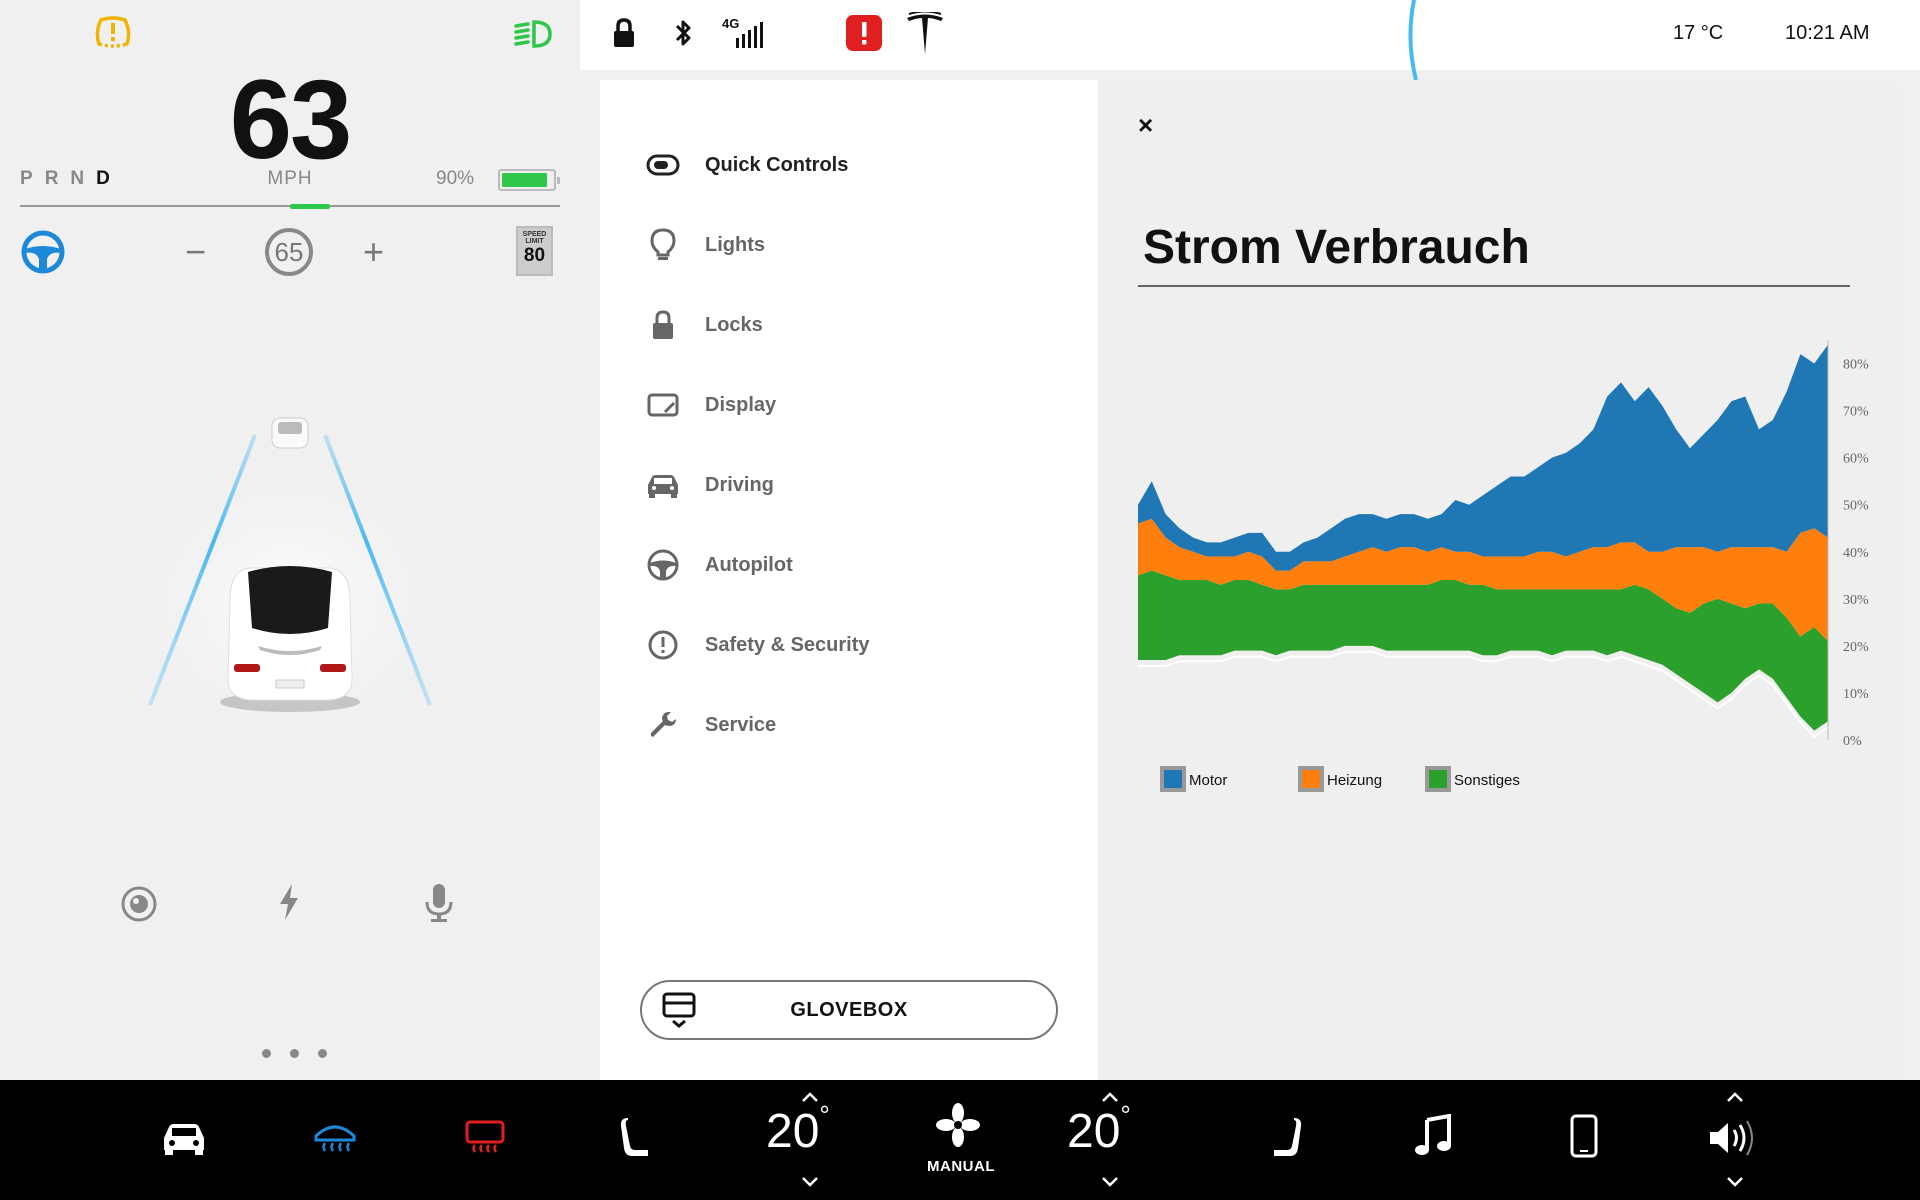 This screenshot has width=1920, height=1200. I want to click on outside-temperature: 17 °C, so click(1698, 33).